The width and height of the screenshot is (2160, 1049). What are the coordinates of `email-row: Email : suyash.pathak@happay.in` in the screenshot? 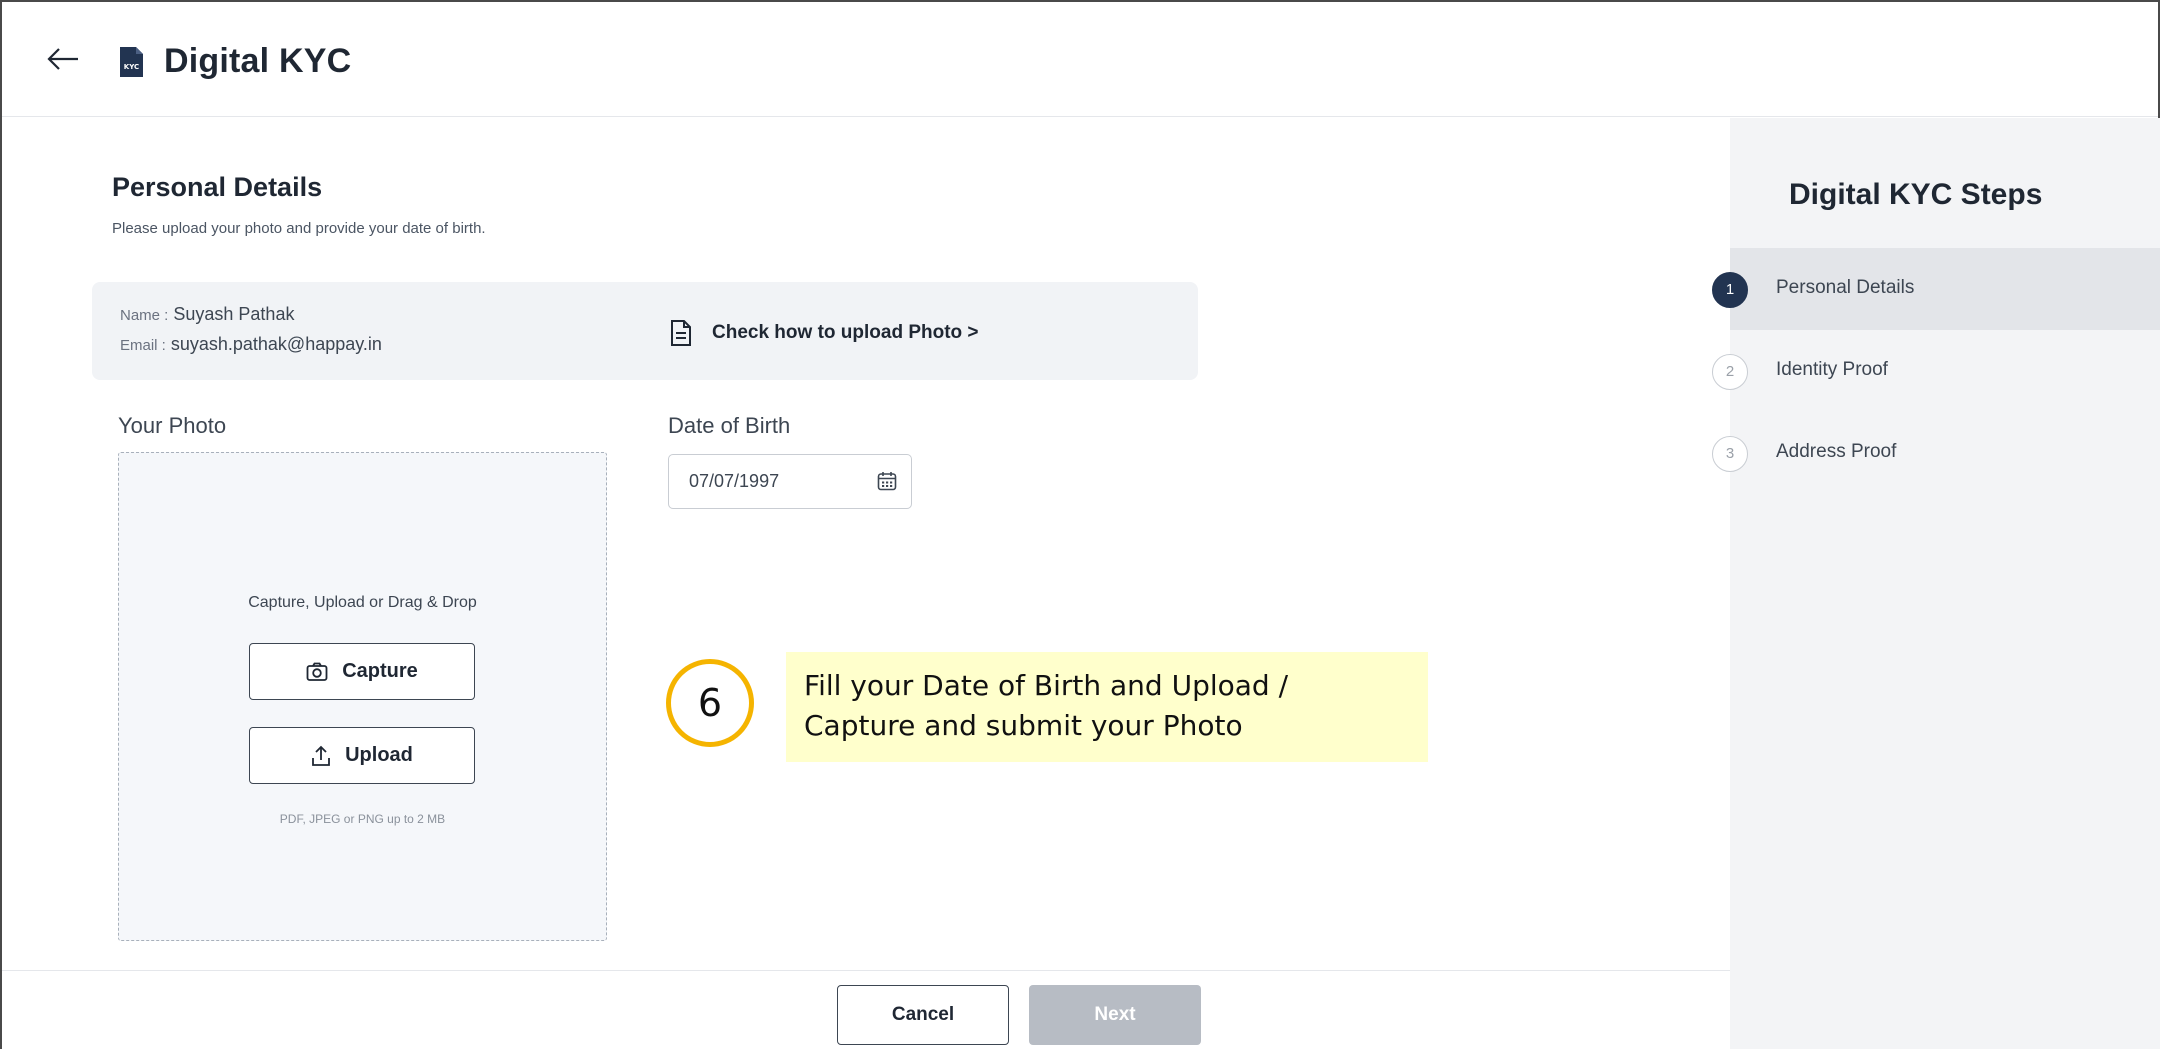 It's located at (251, 344).